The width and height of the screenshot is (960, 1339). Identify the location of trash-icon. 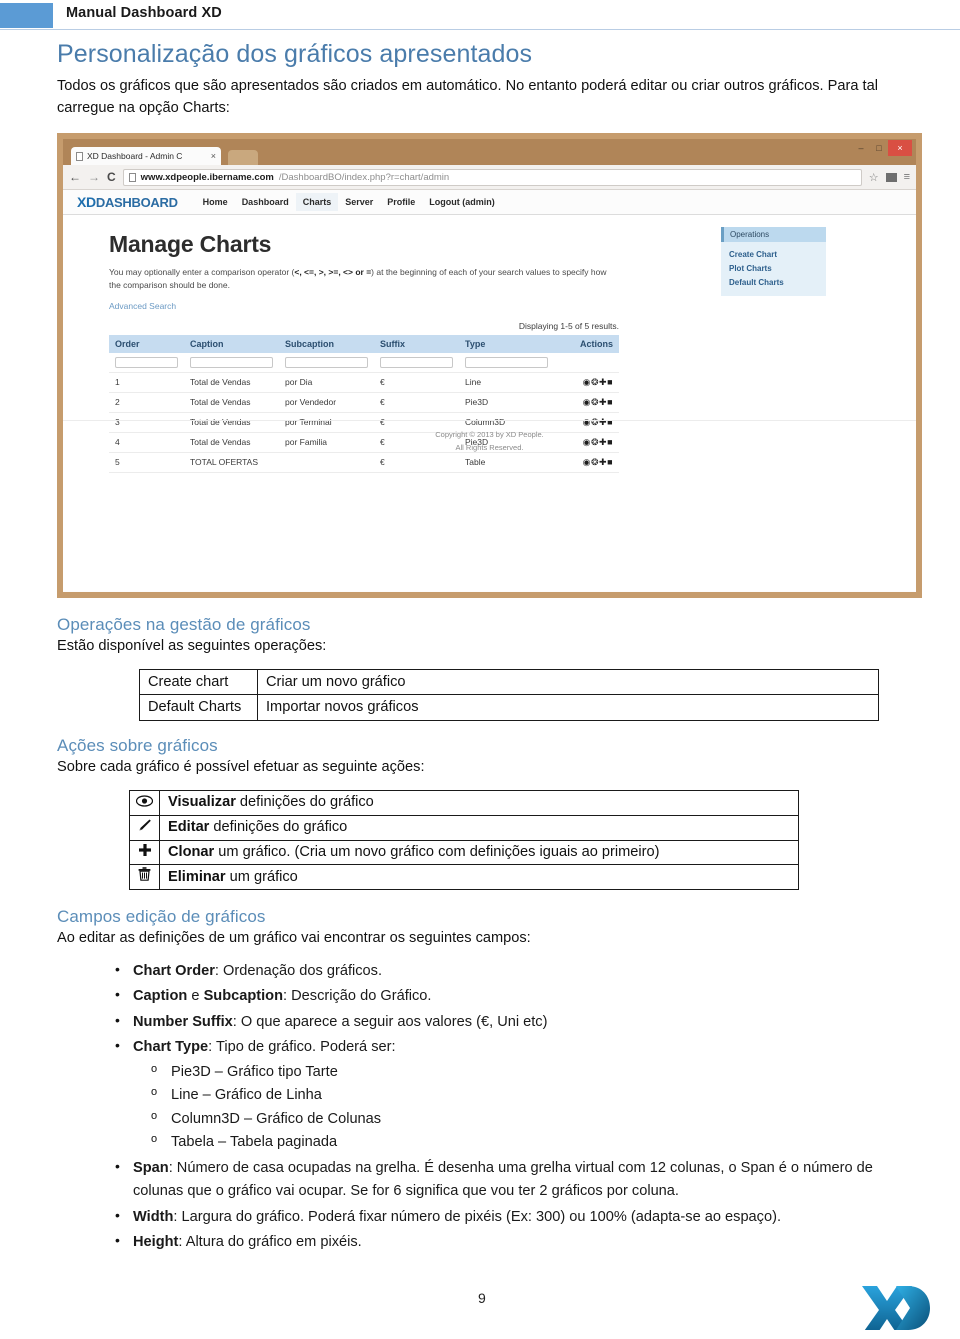
(144, 877).